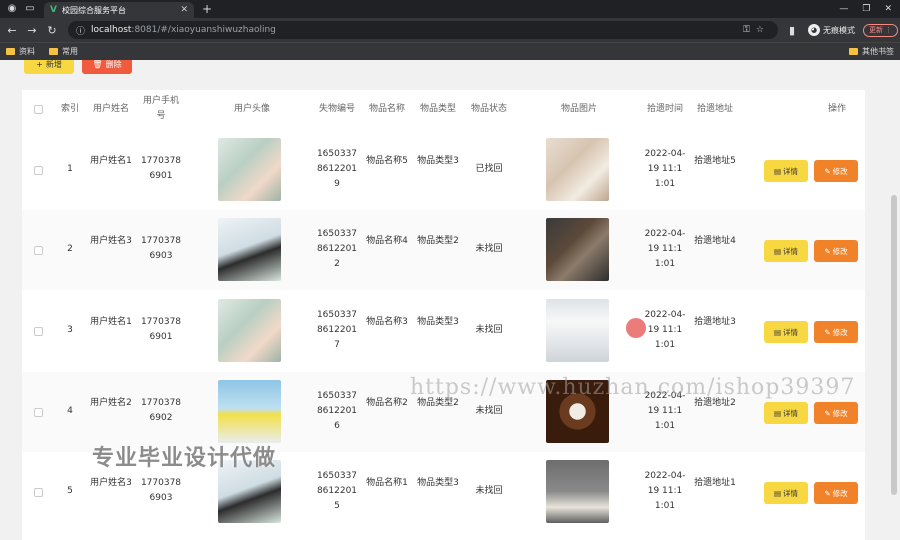  I want to click on plus-icon: +, so click(39, 64).